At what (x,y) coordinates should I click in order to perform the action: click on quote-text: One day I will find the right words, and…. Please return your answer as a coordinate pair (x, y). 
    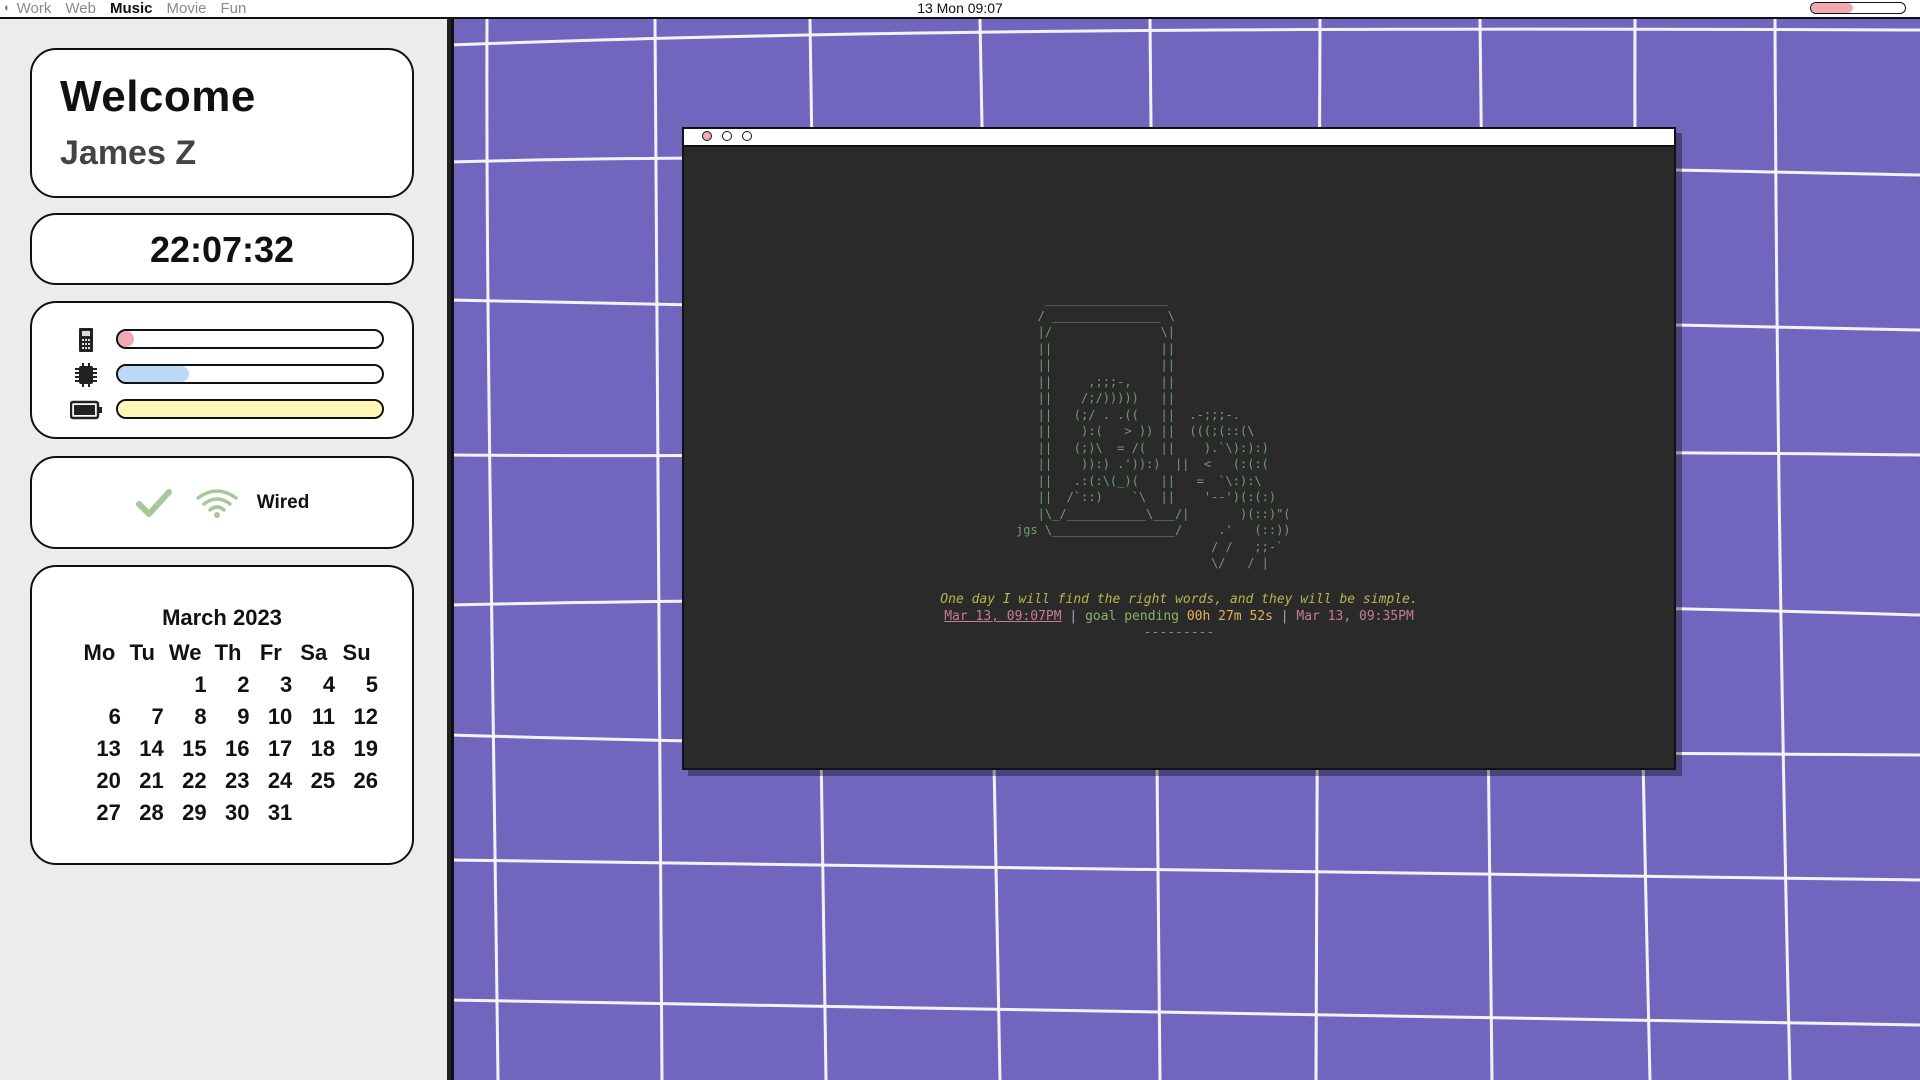
    Looking at the image, I should click on (1179, 599).